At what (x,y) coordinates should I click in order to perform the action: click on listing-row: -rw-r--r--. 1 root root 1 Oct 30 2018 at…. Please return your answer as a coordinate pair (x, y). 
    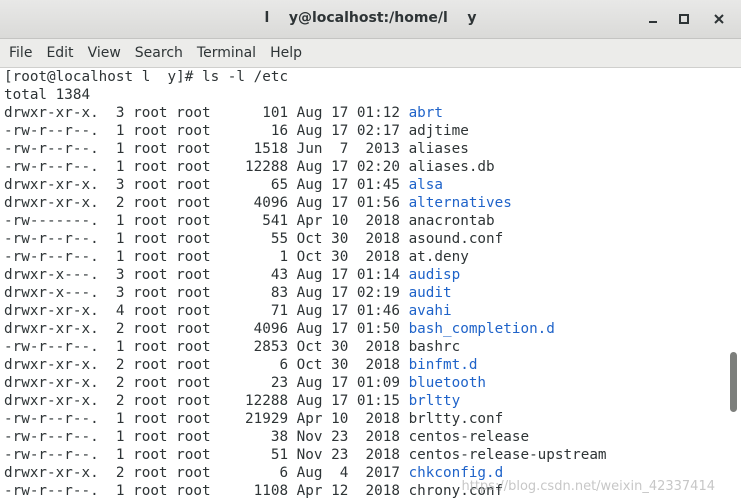
    Looking at the image, I should click on (236, 257).